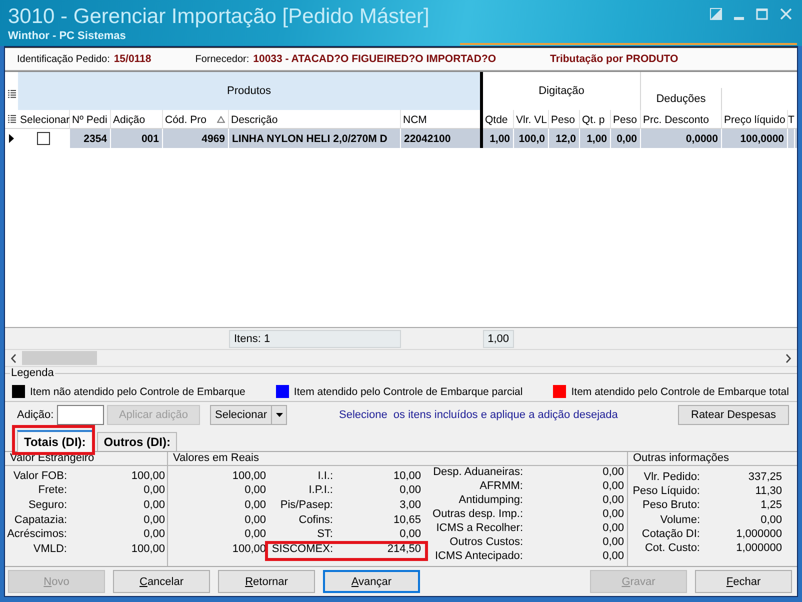 Image resolution: width=802 pixels, height=602 pixels. I want to click on row-pointer-icon, so click(11, 138).